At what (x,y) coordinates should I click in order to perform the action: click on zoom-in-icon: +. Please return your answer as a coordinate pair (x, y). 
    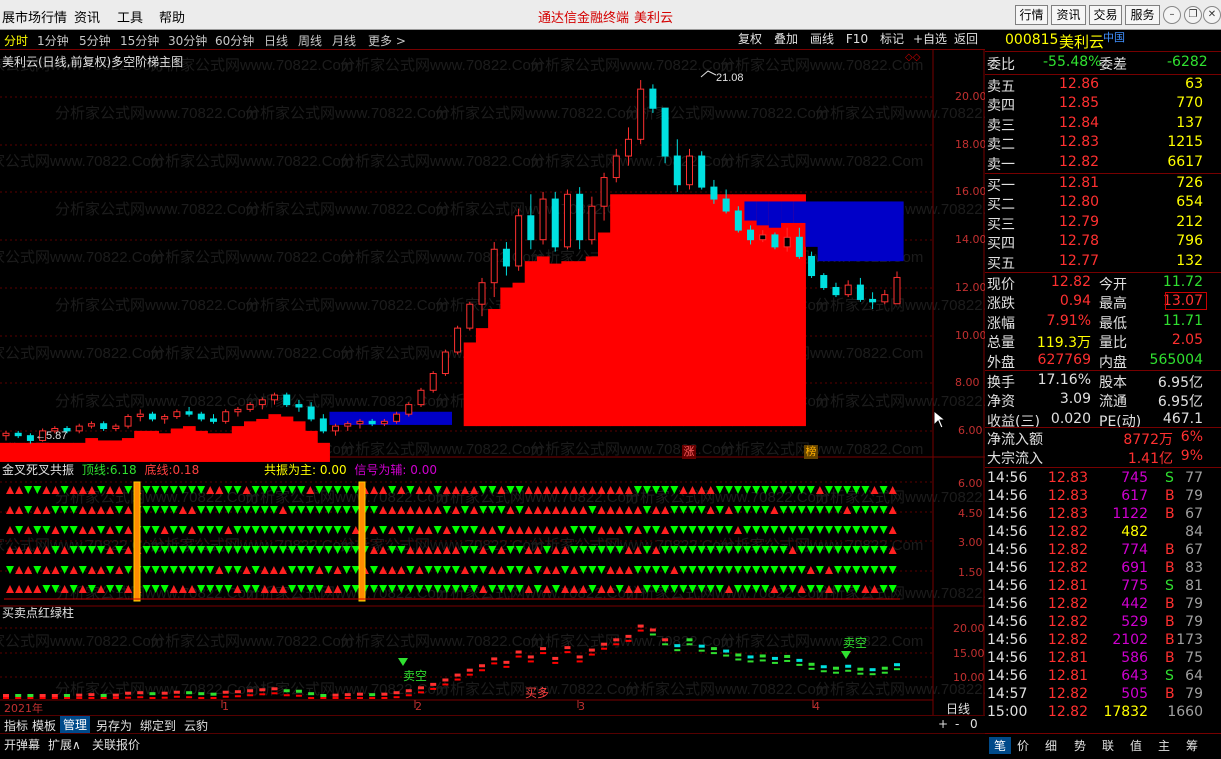
    Looking at the image, I should click on (943, 724).